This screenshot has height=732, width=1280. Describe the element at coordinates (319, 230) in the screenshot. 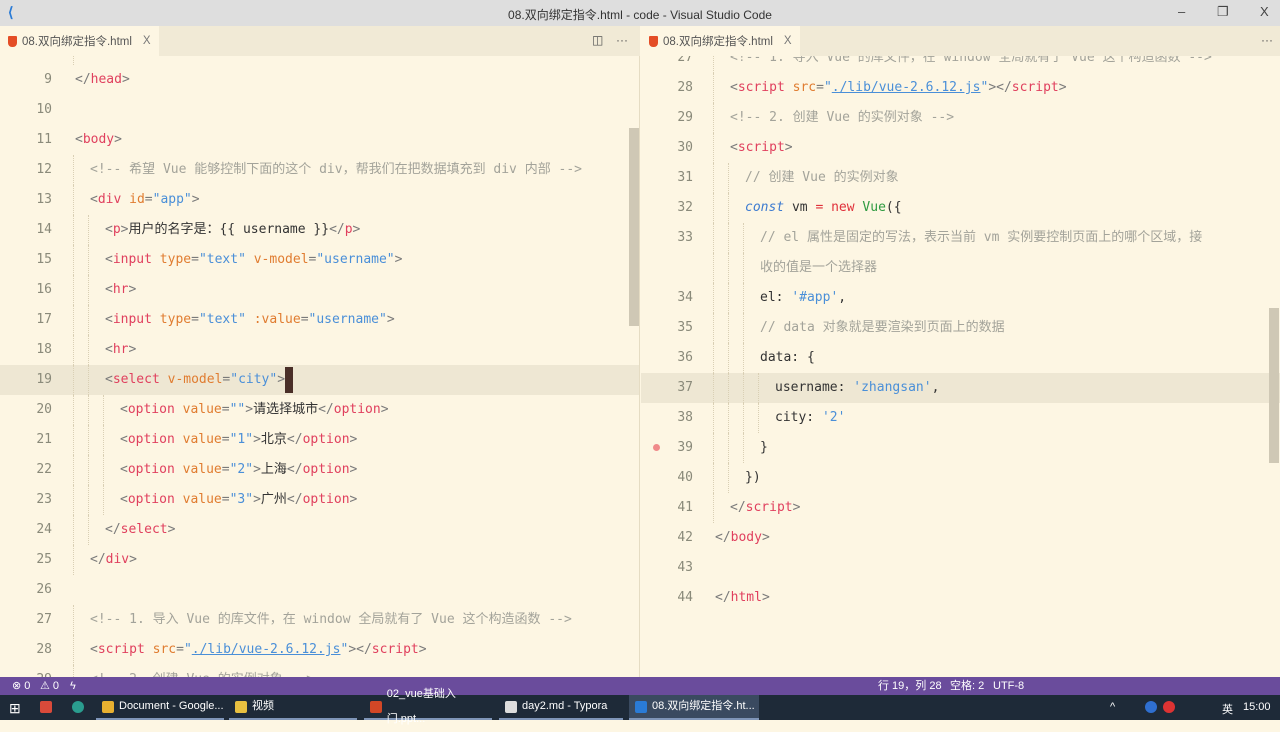

I see `code-line: 14 <p>用户的名字是：{{ username }}</p>` at that location.